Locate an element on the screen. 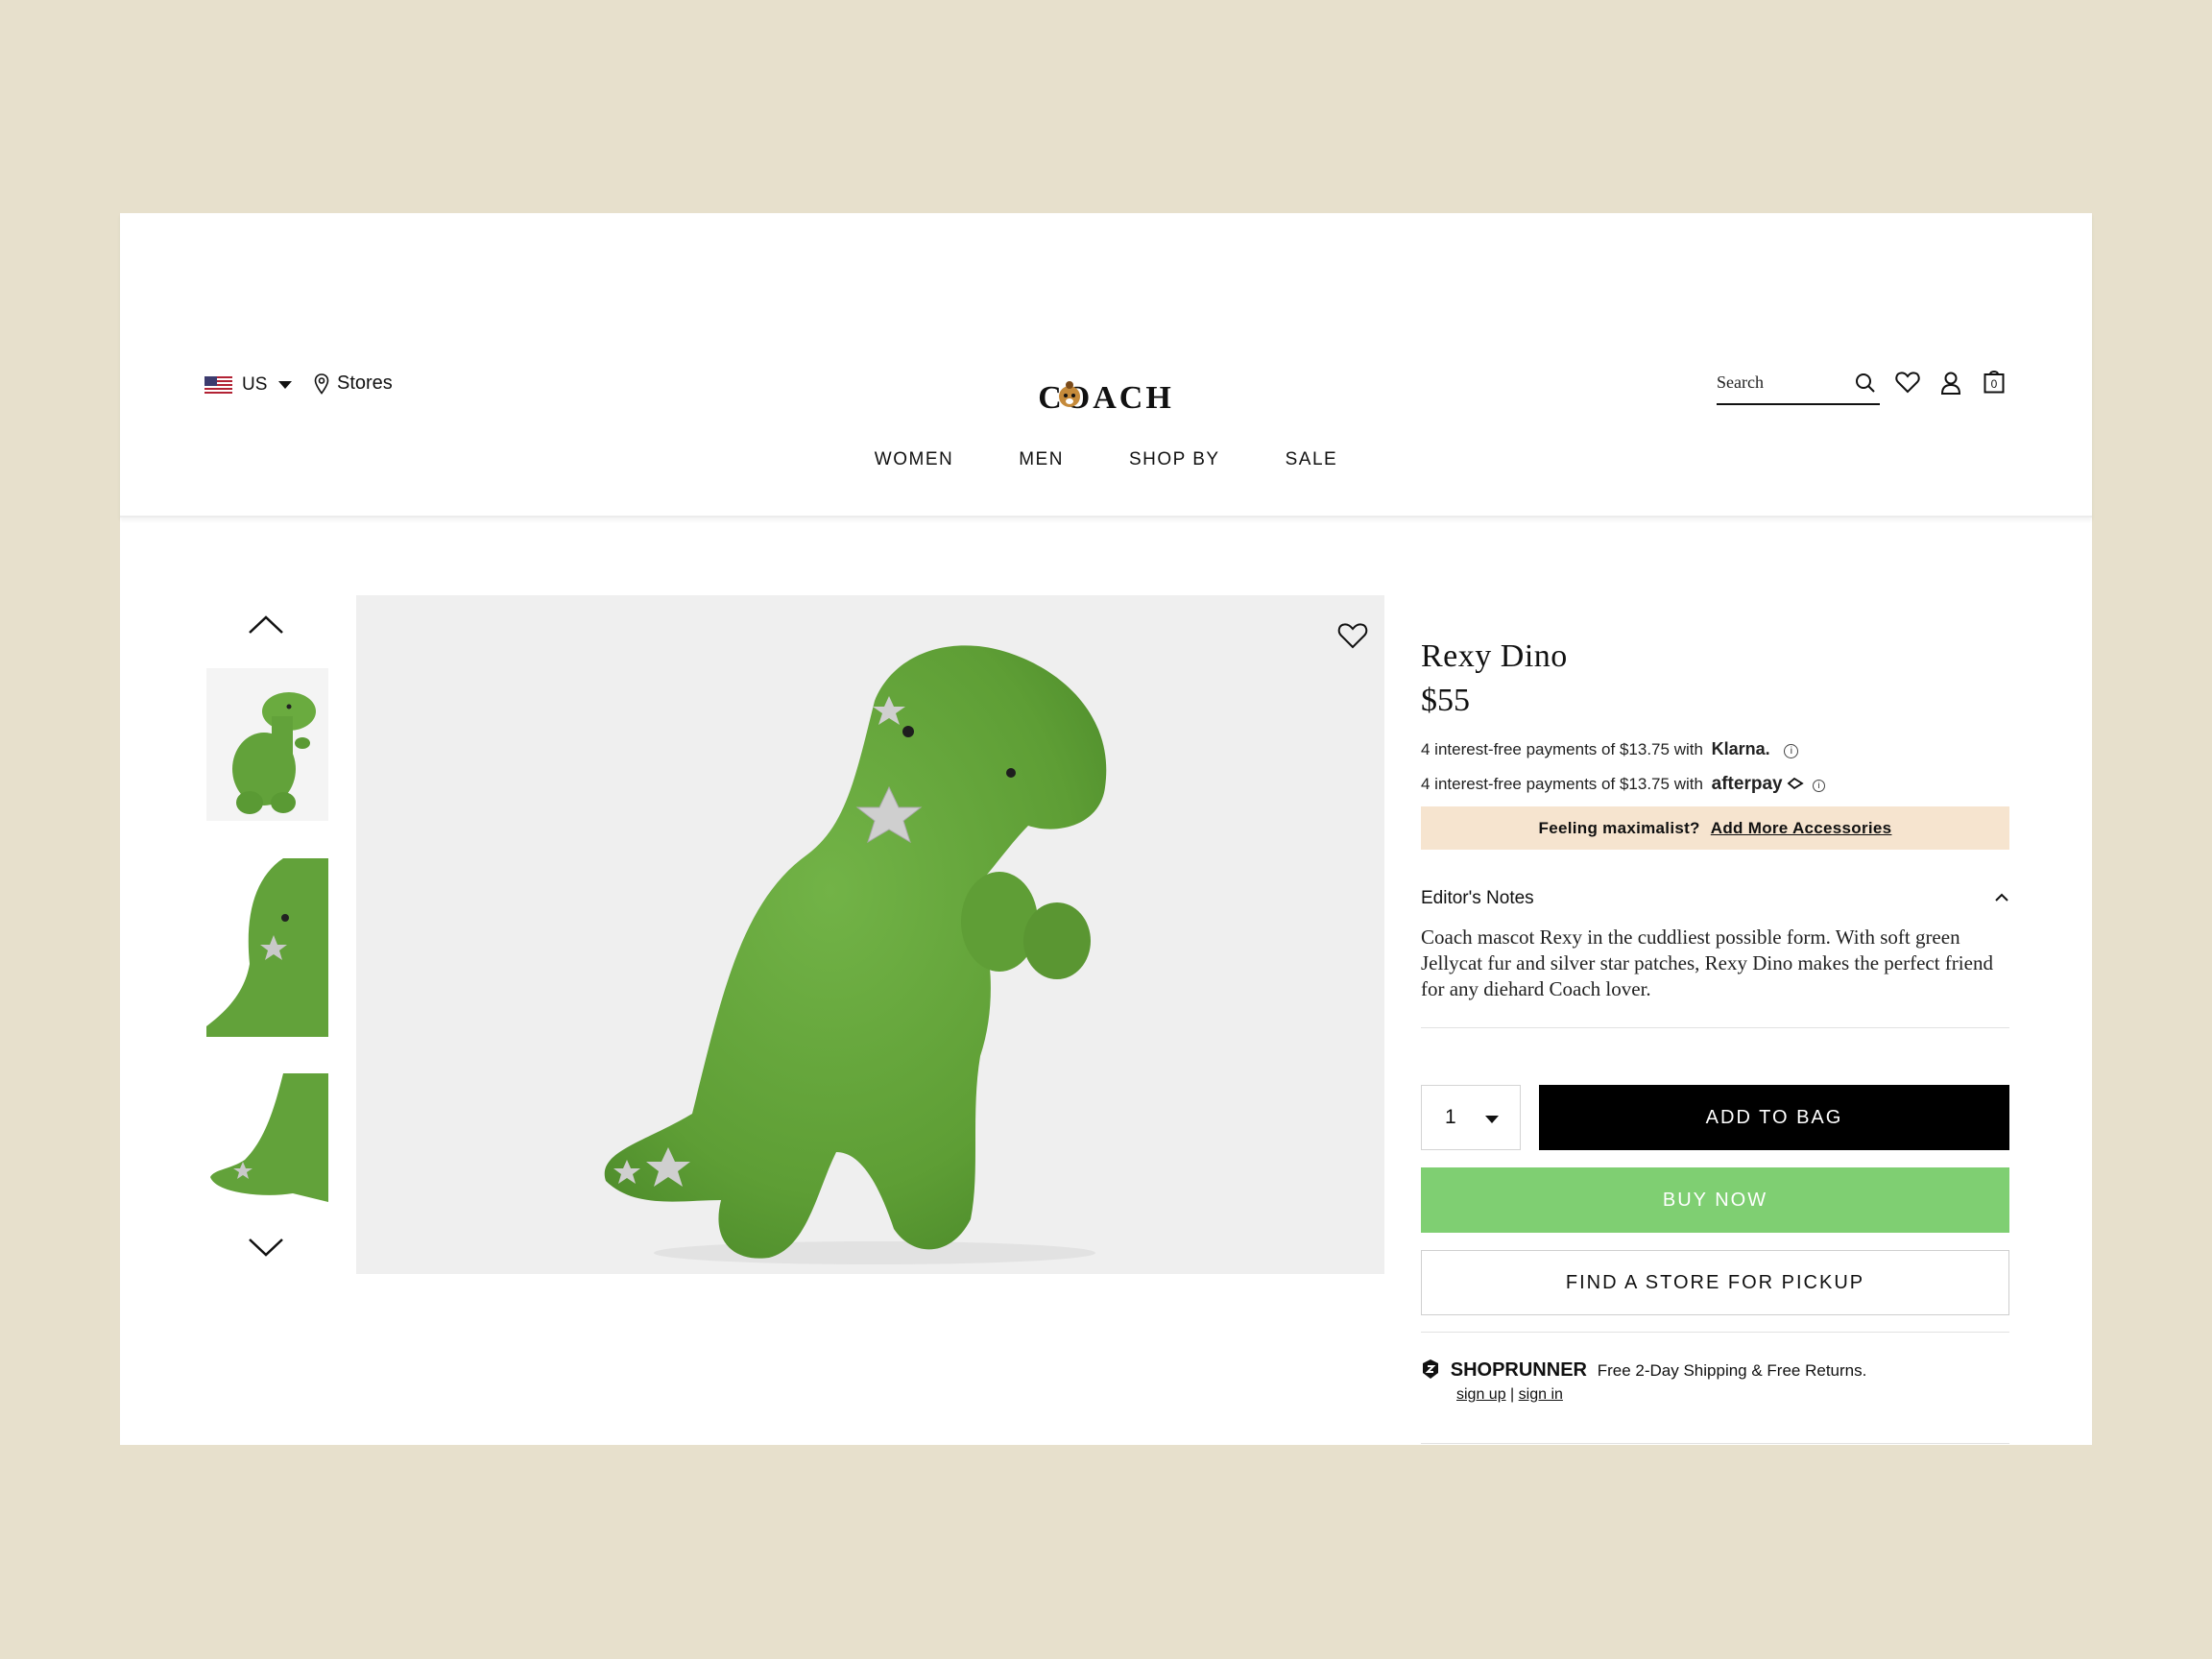  us-flag-icon is located at coordinates (218, 385).